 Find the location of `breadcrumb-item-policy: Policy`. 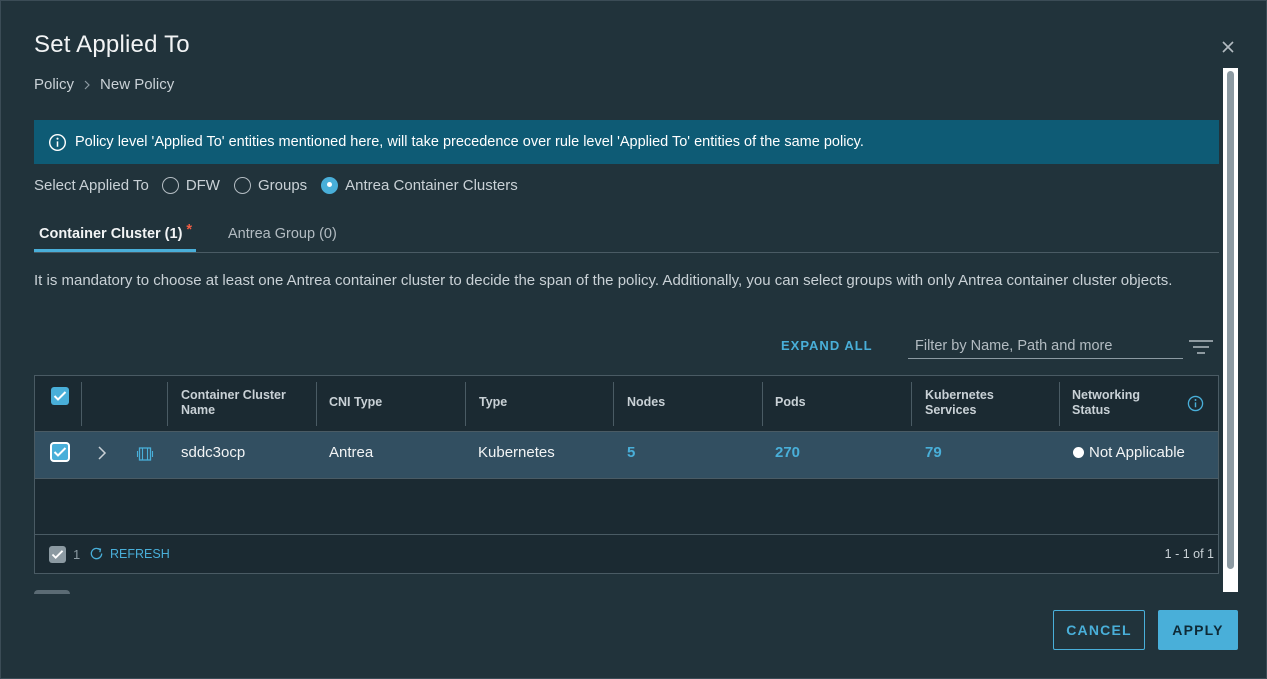

breadcrumb-item-policy: Policy is located at coordinates (54, 84).